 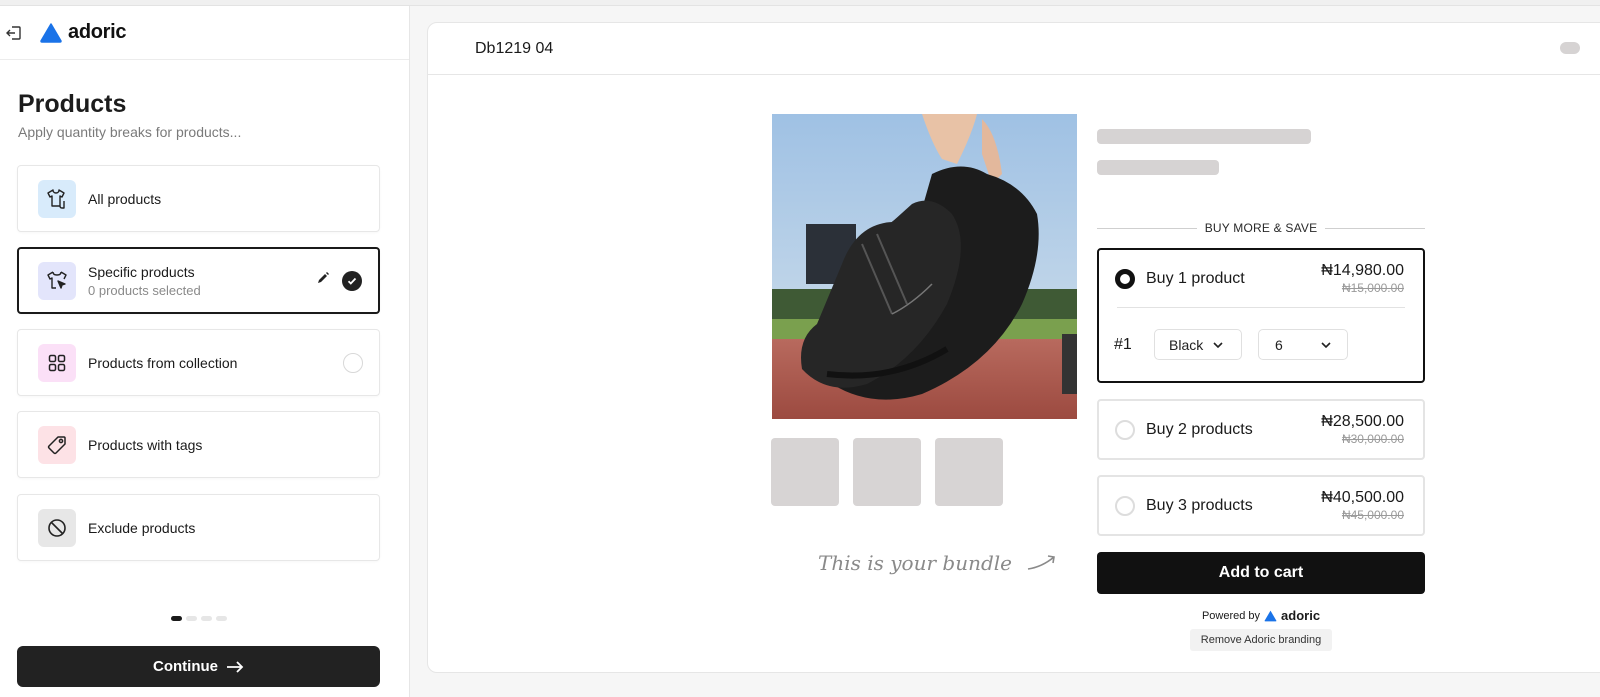 I want to click on option-all-products: All products, so click(x=198, y=198).